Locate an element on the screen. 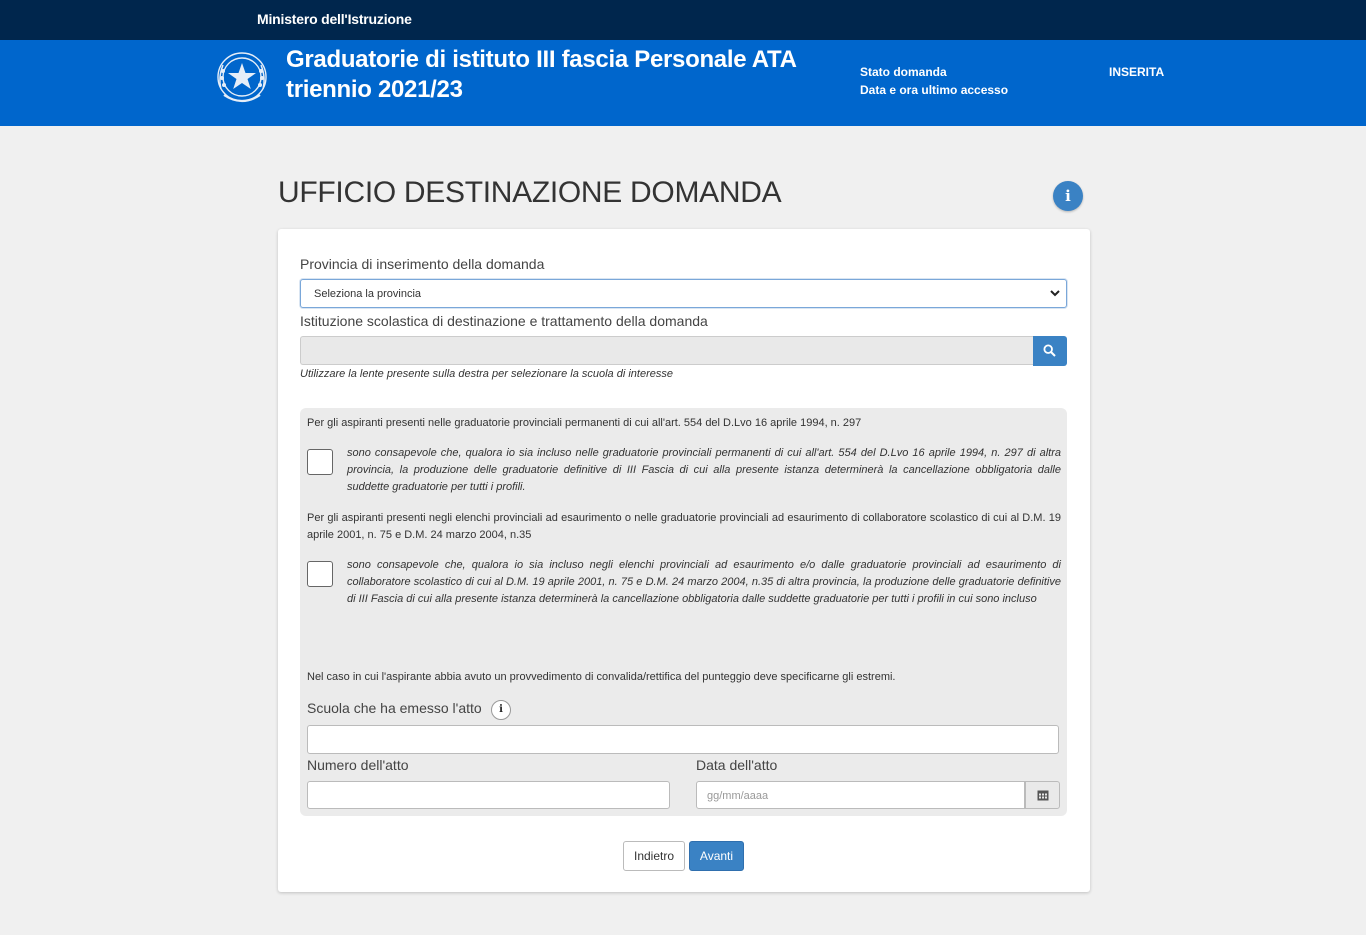 Image resolution: width=1366 pixels, height=935 pixels. status-labels: Stato domanda Data e ora ultimo accesso is located at coordinates (934, 81).